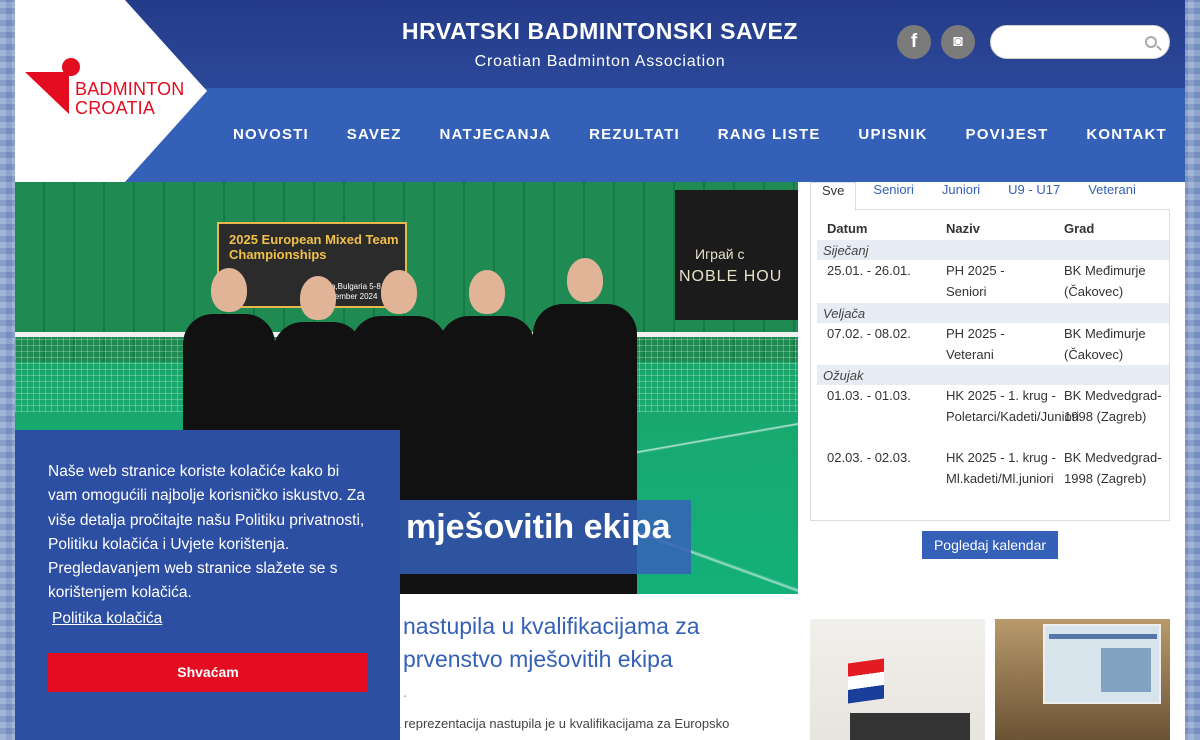  I want to click on column-header-city: Grad, so click(1079, 228).